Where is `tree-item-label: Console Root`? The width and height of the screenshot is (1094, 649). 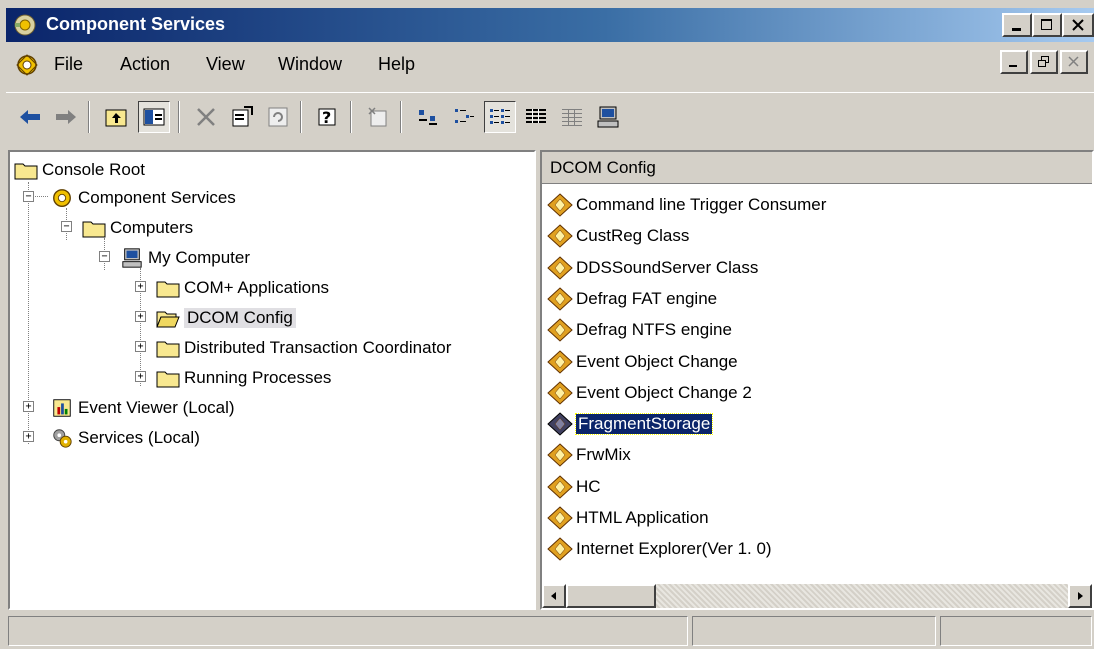 tree-item-label: Console Root is located at coordinates (94, 169).